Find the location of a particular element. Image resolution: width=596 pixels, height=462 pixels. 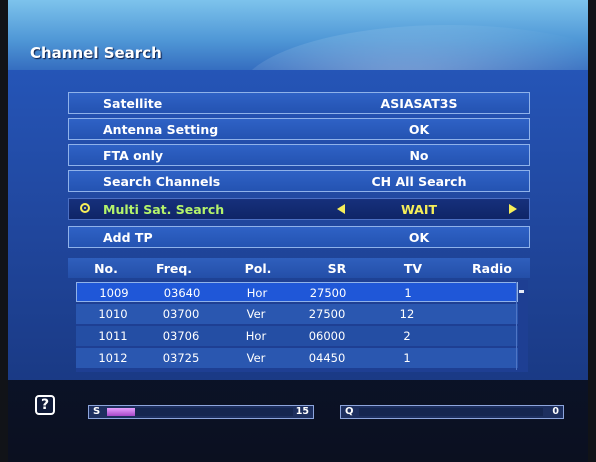

quality-meter: Q 0 is located at coordinates (452, 412).